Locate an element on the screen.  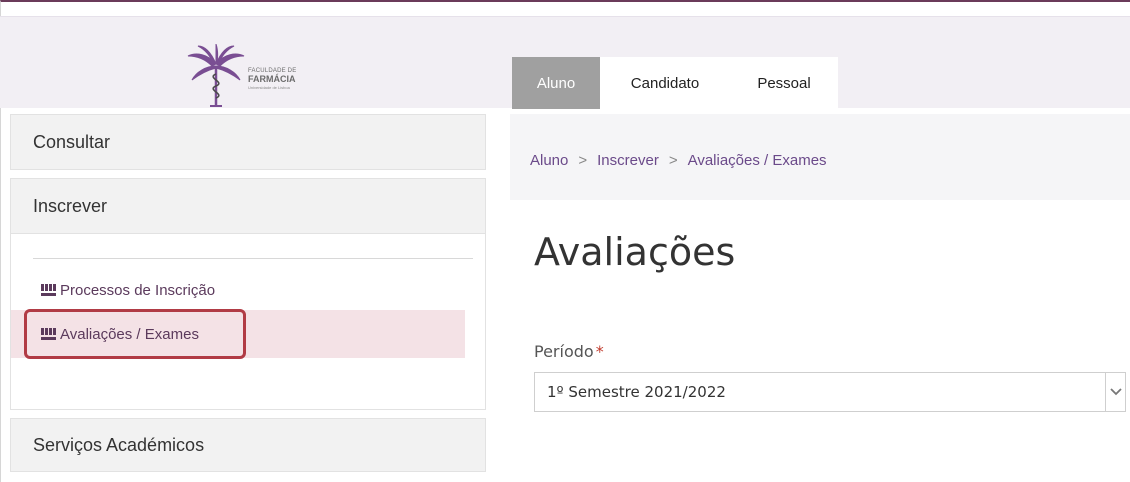
tab-aluno: Aluno is located at coordinates (556, 83).